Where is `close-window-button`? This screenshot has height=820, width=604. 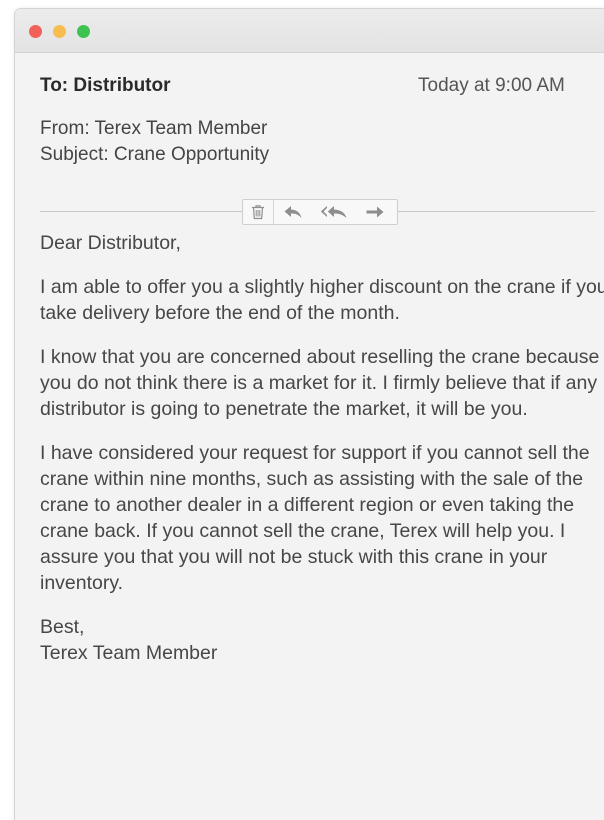
close-window-button is located at coordinates (35, 31).